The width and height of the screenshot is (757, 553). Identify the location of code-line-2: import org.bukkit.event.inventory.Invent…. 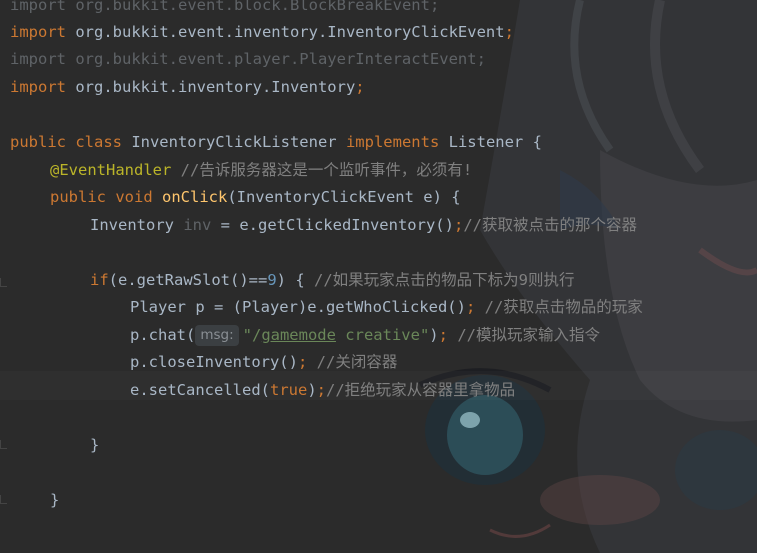
(262, 32).